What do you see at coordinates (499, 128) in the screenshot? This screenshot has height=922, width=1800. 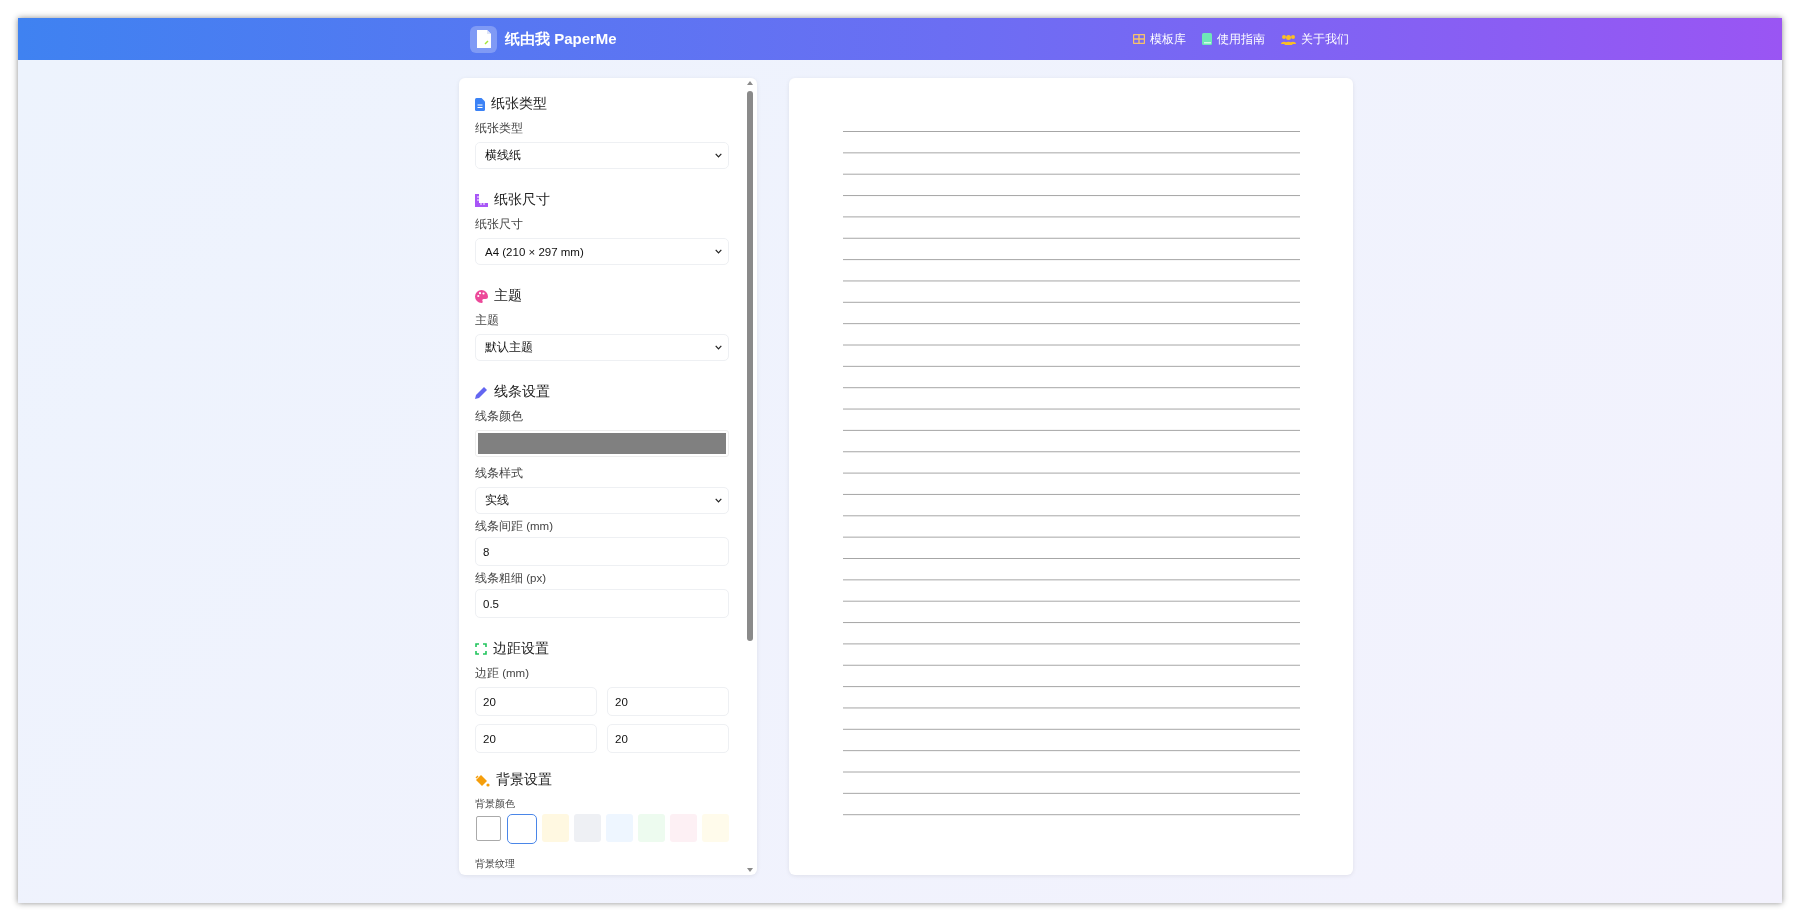 I see `field-label: 纸张类型` at bounding box center [499, 128].